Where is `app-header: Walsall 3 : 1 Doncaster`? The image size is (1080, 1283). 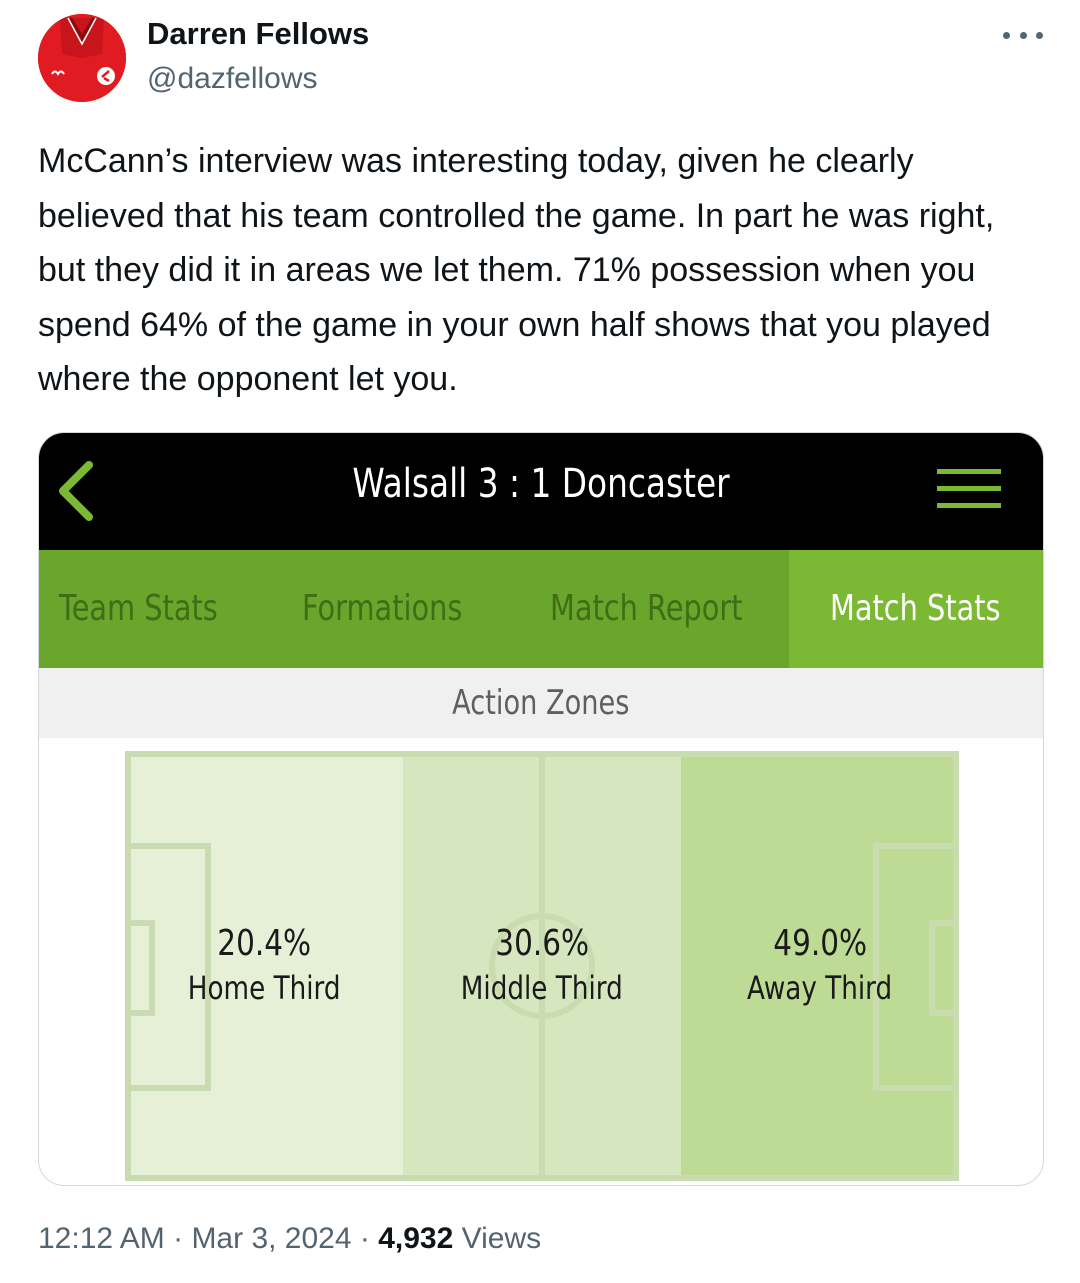 app-header: Walsall 3 : 1 Doncaster is located at coordinates (541, 491).